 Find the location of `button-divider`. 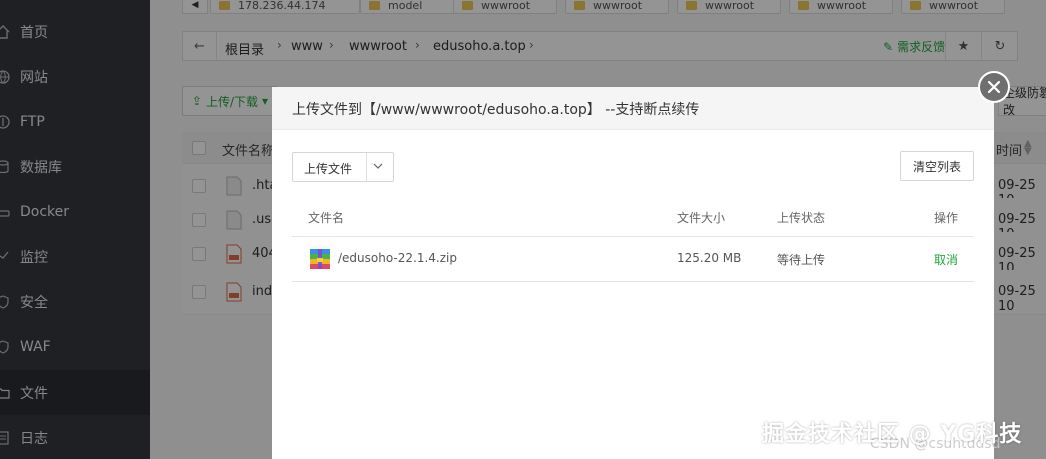

button-divider is located at coordinates (366, 167).